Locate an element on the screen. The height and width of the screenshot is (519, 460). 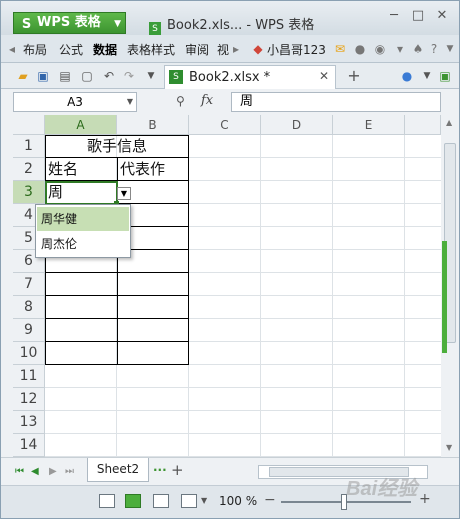
select-all-corner is located at coordinates (29, 125).